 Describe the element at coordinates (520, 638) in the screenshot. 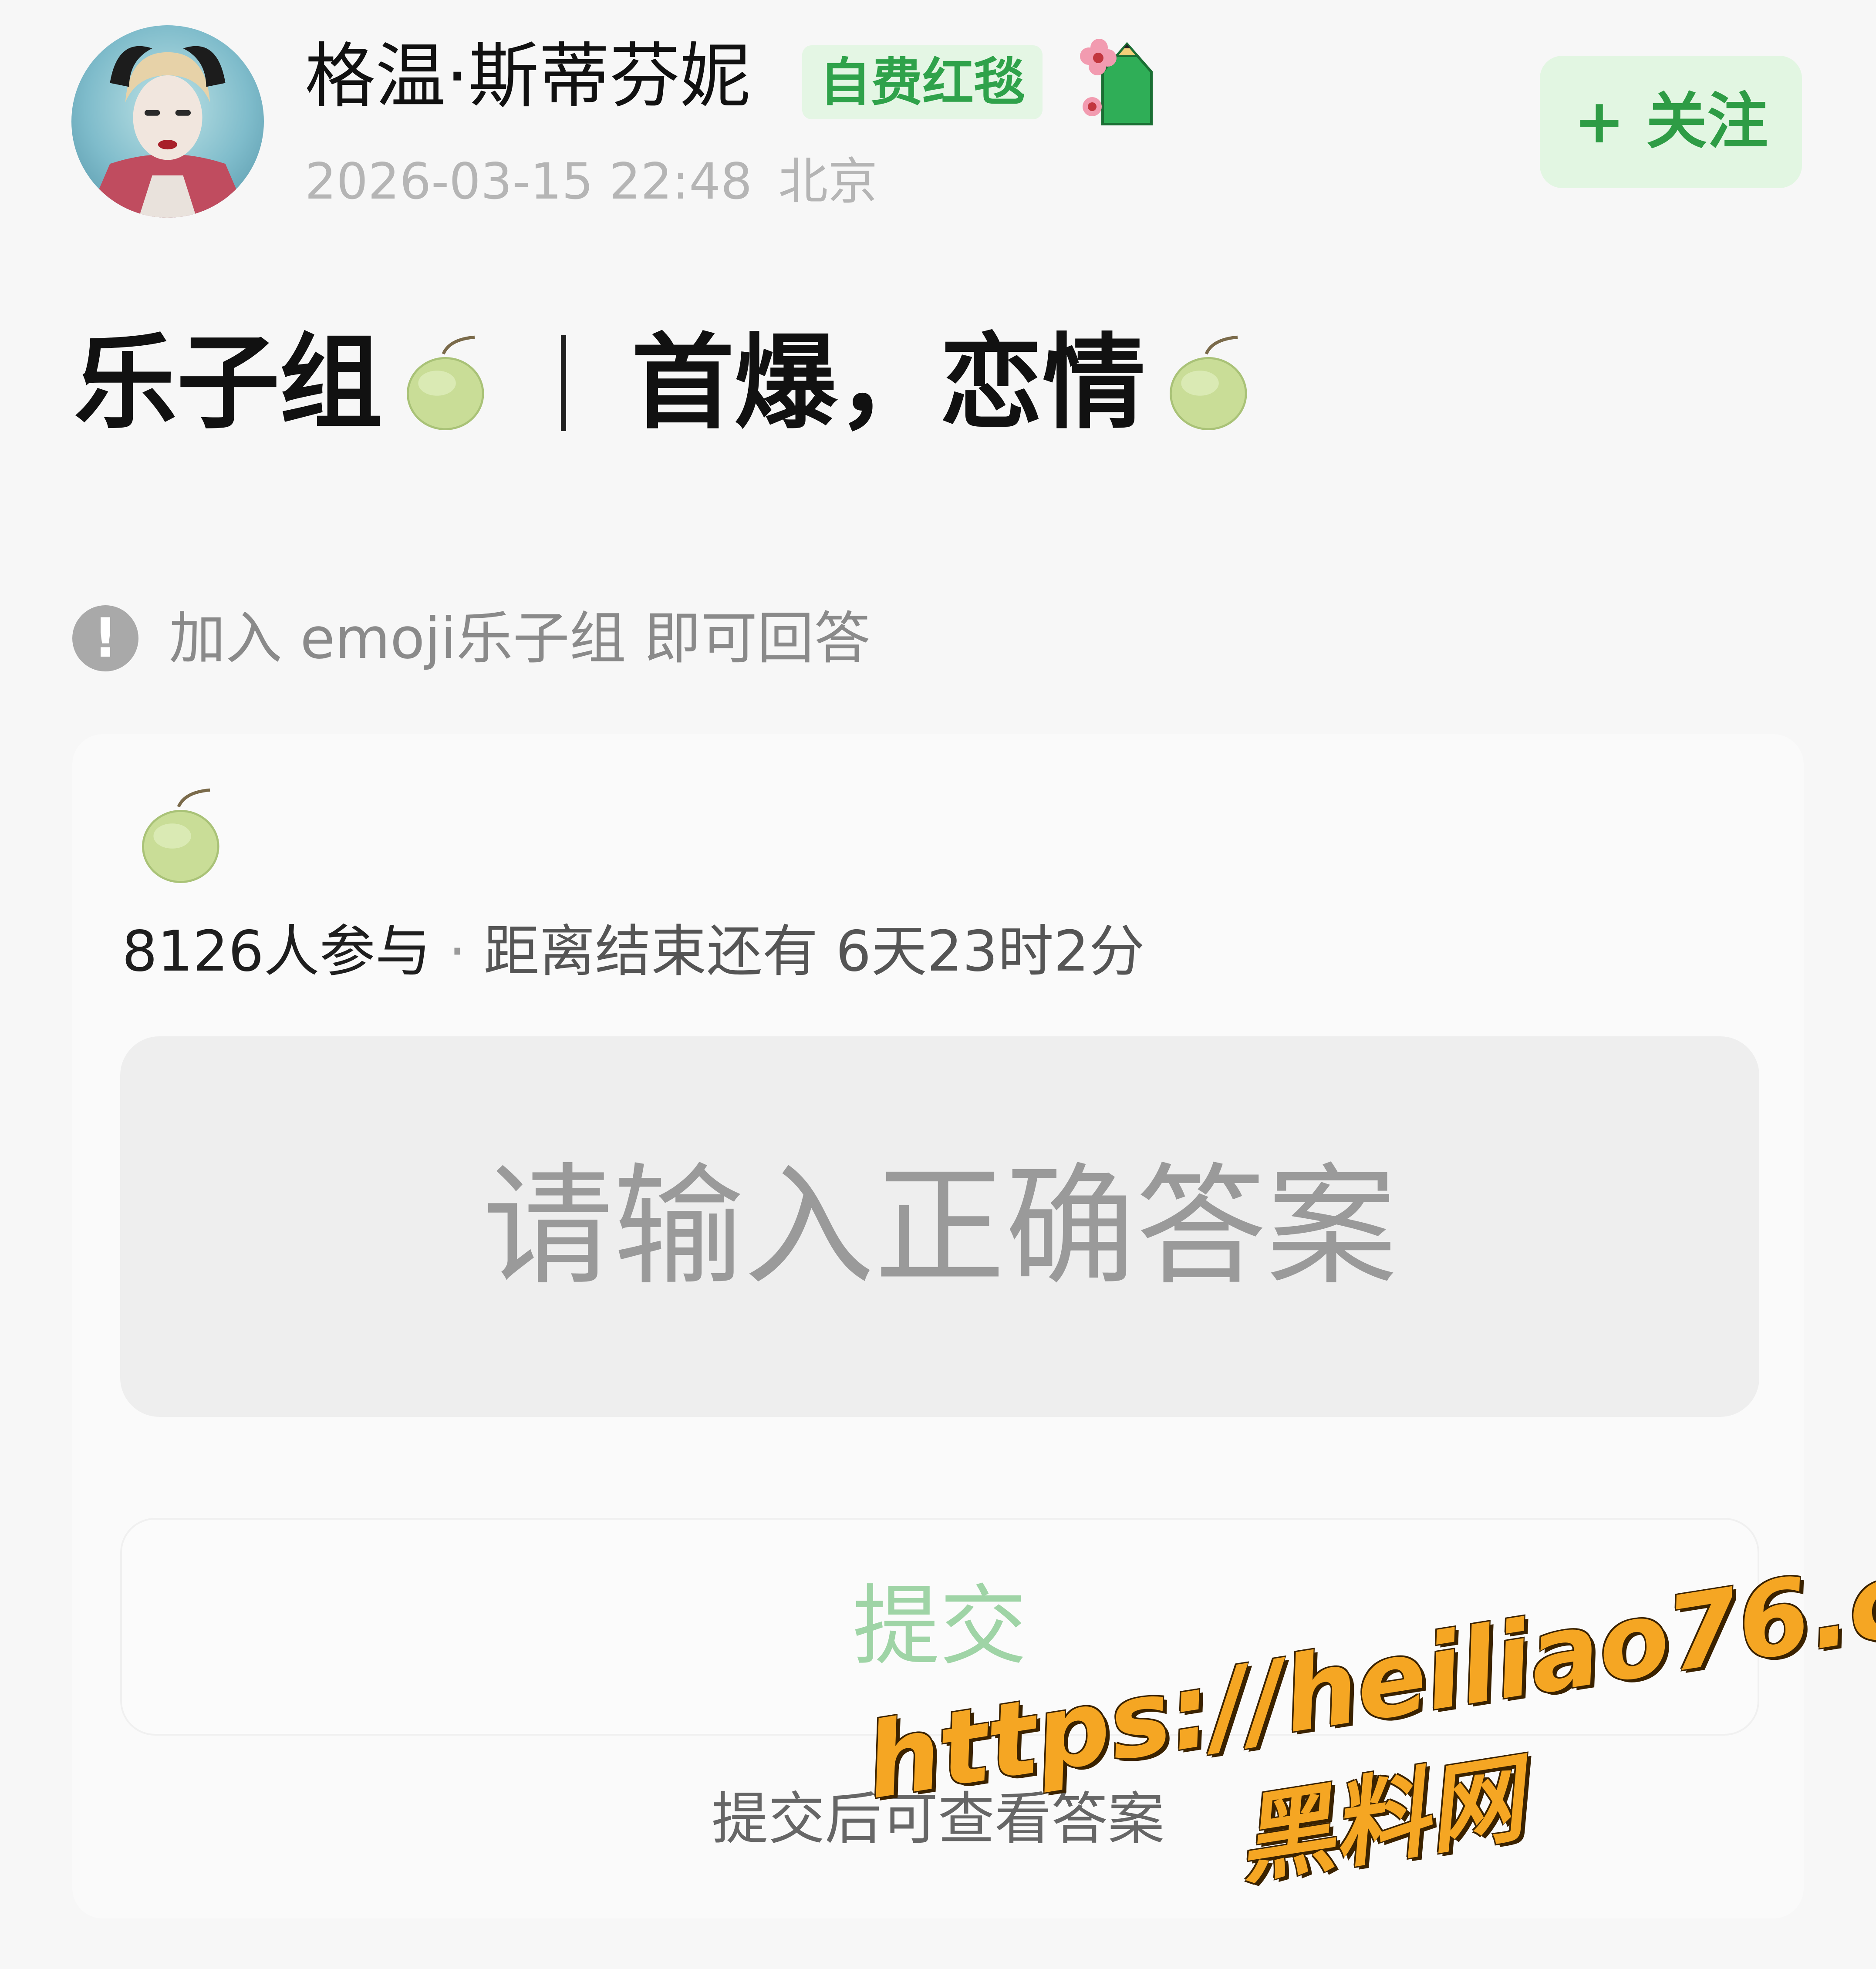

I see `hint-text: 加入 emoji乐子组 即可回答` at that location.